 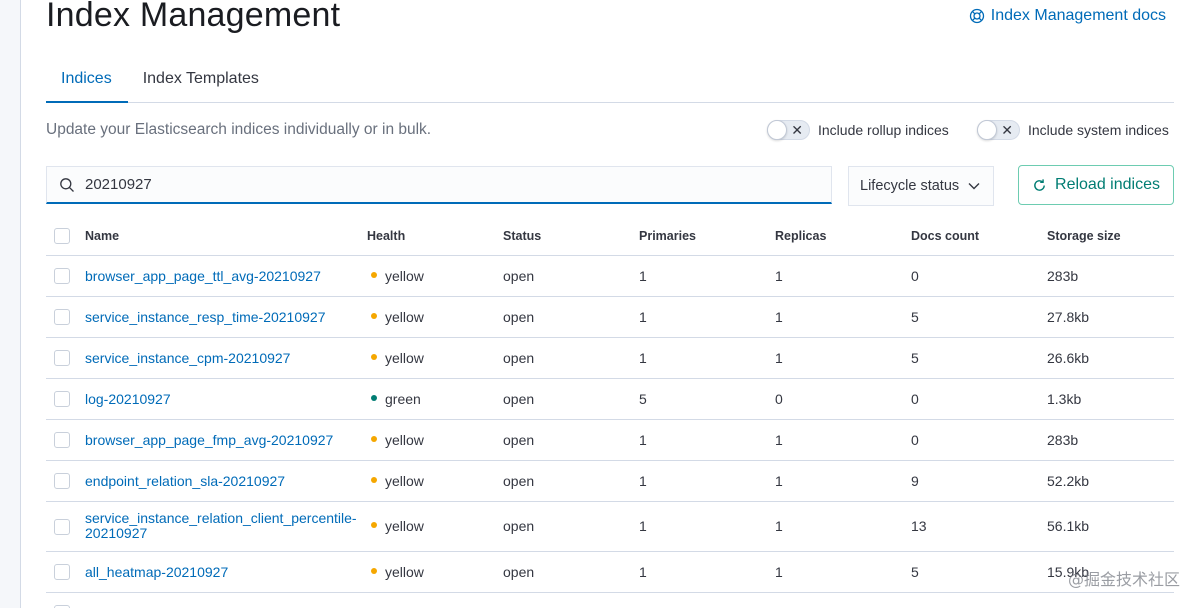 What do you see at coordinates (156, 572) in the screenshot?
I see `index-name-link: all_heatmap-20210927` at bounding box center [156, 572].